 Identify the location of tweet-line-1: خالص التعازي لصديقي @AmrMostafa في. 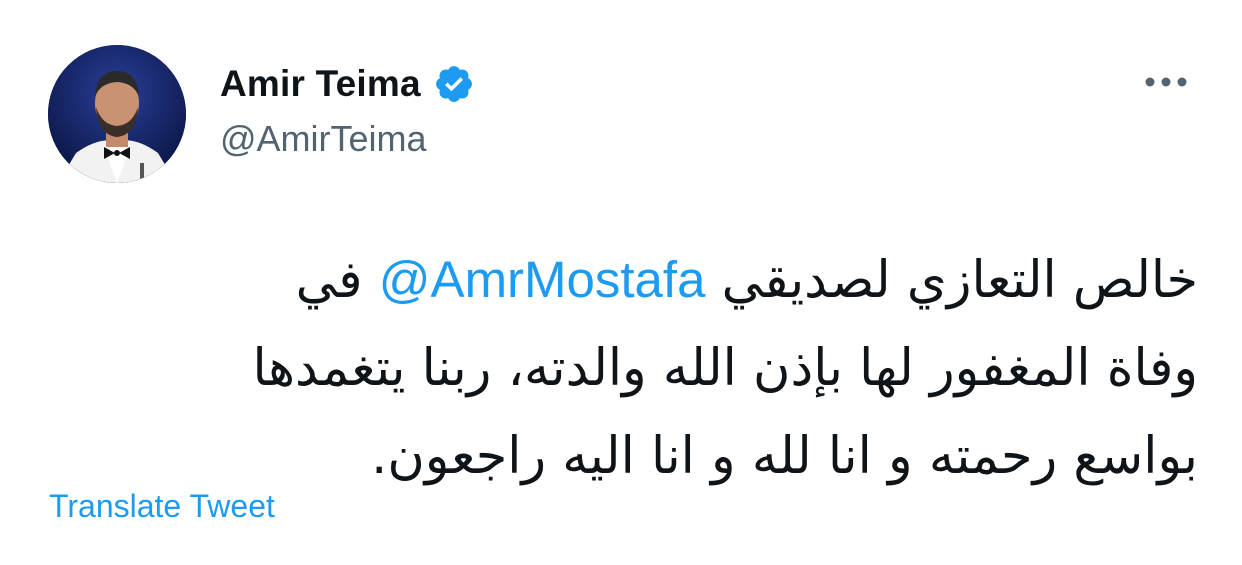
(644, 280).